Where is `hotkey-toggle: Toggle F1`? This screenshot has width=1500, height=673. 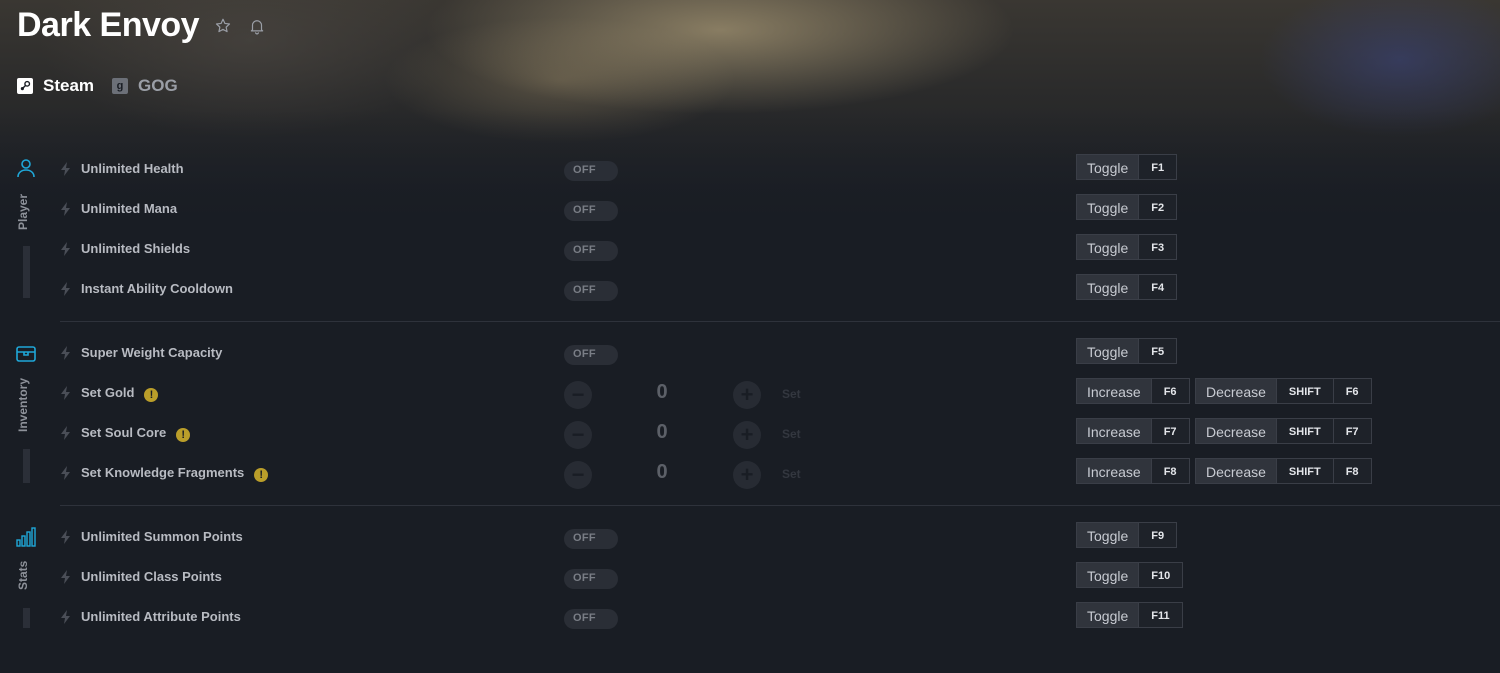
hotkey-toggle: Toggle F1 is located at coordinates (1127, 167).